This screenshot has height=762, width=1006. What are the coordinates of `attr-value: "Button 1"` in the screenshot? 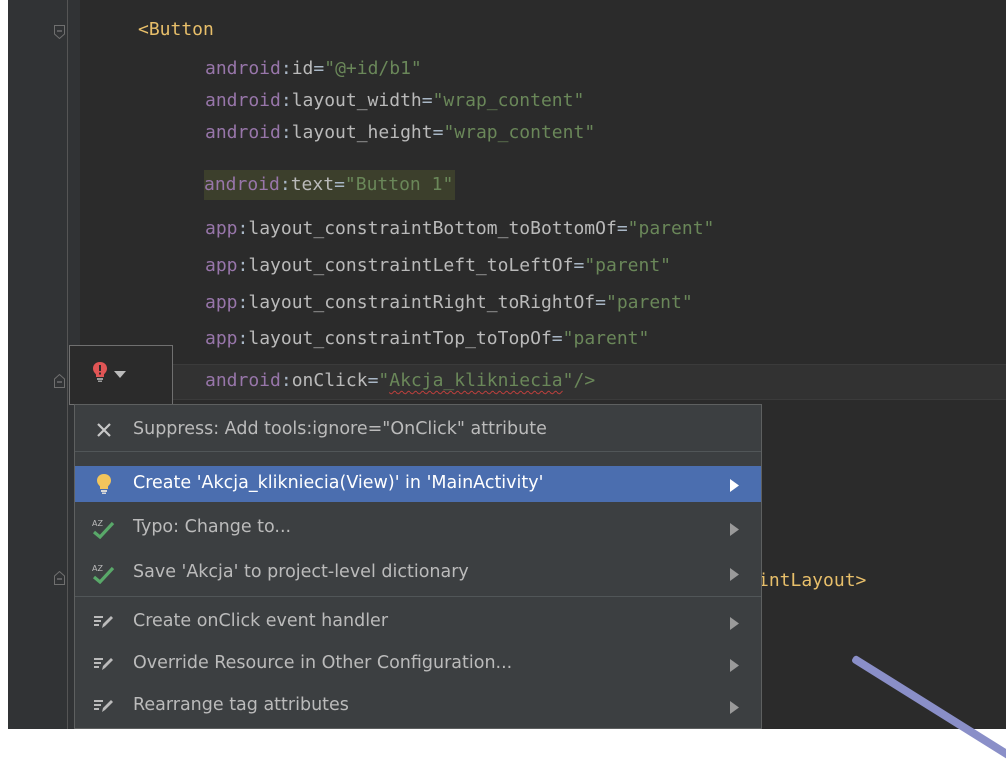 It's located at (399, 184).